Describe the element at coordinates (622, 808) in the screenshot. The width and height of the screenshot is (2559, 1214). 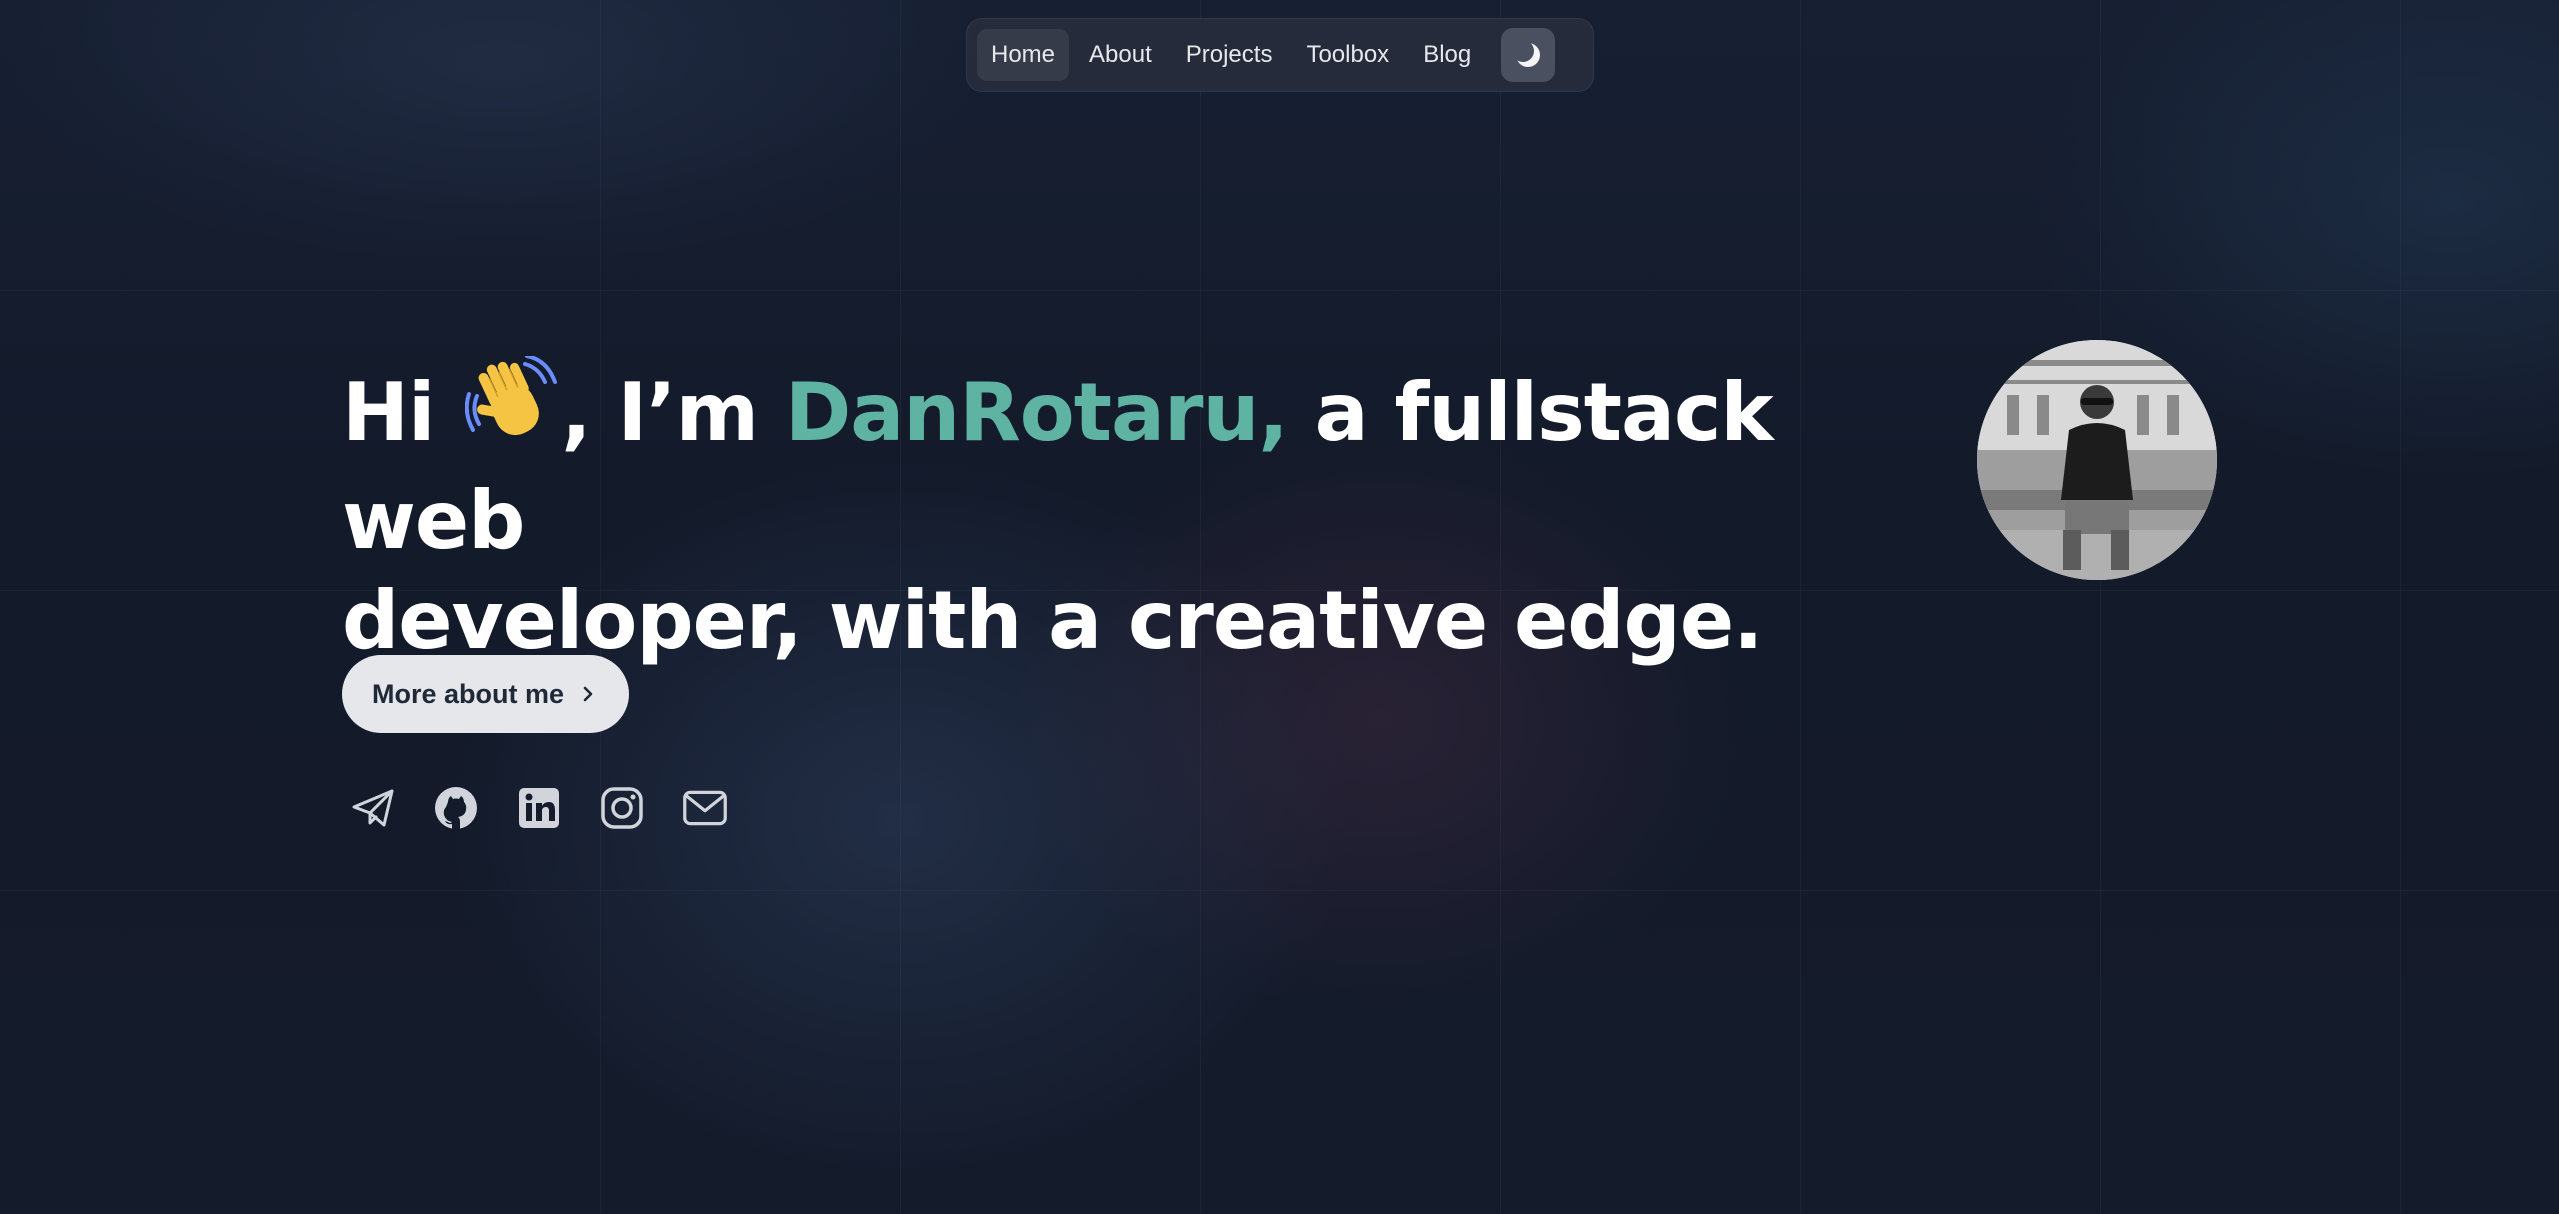
I see `instagram-icon` at that location.